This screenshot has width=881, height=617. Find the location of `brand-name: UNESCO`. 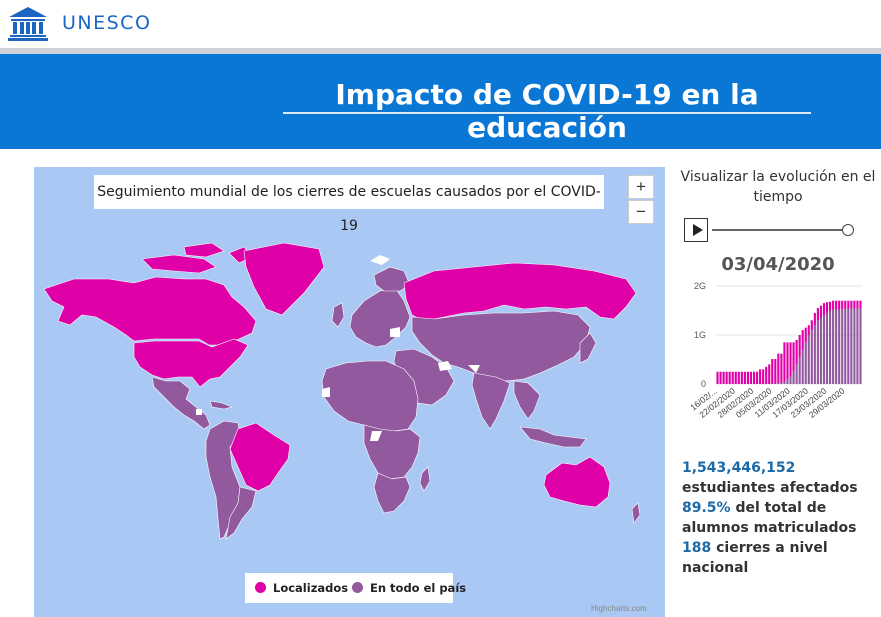

brand-name: UNESCO is located at coordinates (106, 23).